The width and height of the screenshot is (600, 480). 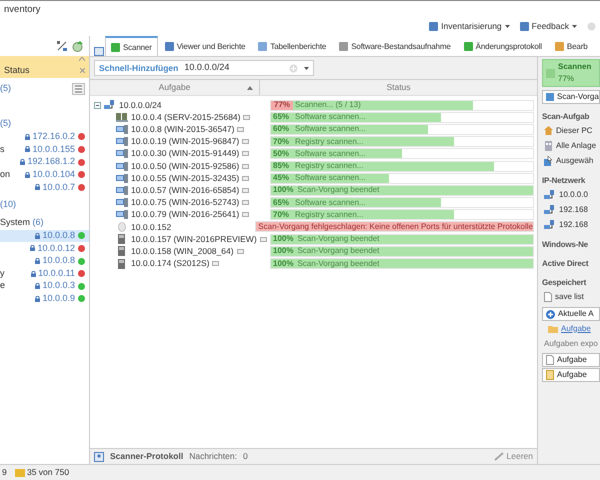 I want to click on tab: Bearb, so click(x=571, y=46).